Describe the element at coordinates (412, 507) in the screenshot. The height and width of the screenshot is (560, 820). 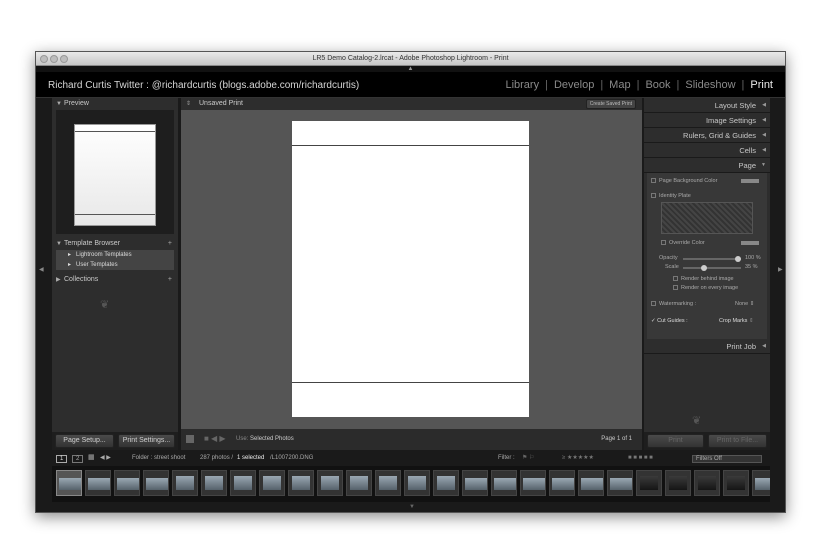
I see `filmstrip-toggle-icon: ▼` at that location.